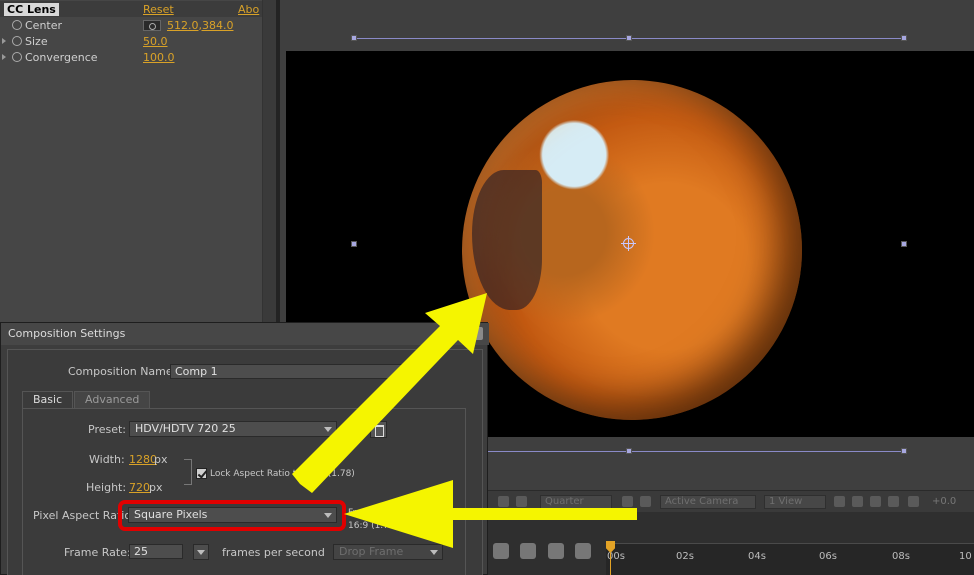  What do you see at coordinates (232, 515) in the screenshot?
I see `highlight-box` at bounding box center [232, 515].